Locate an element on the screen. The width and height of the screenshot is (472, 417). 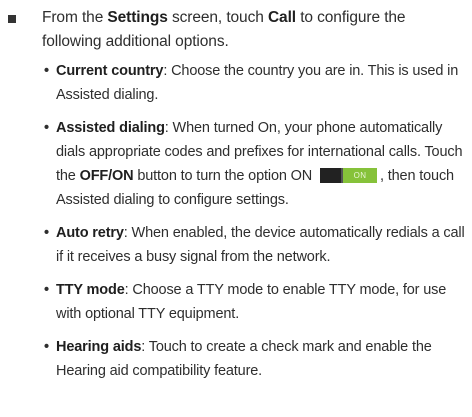
settings-term: Settings is located at coordinates (137, 17).